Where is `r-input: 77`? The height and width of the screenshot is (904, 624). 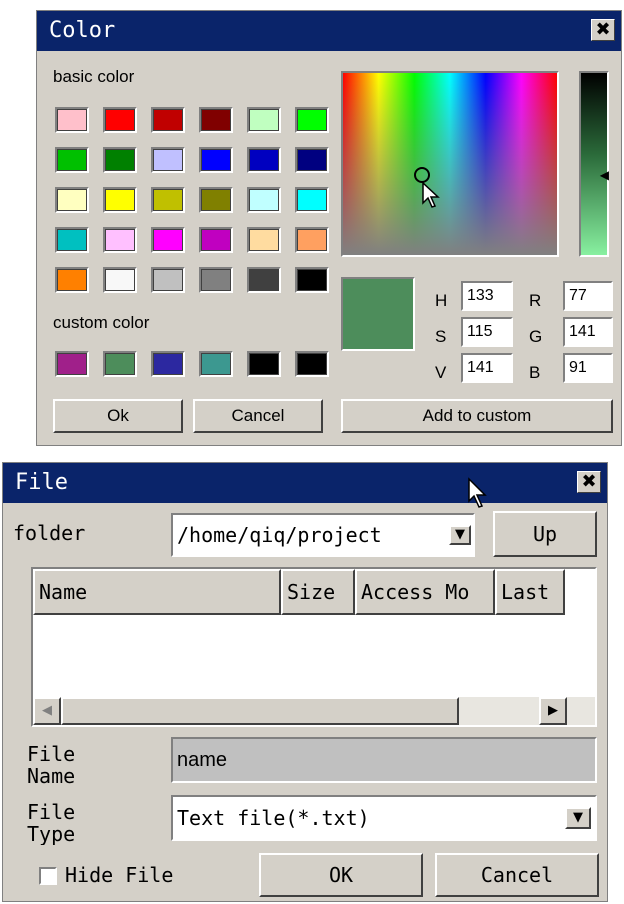 r-input: 77 is located at coordinates (588, 296).